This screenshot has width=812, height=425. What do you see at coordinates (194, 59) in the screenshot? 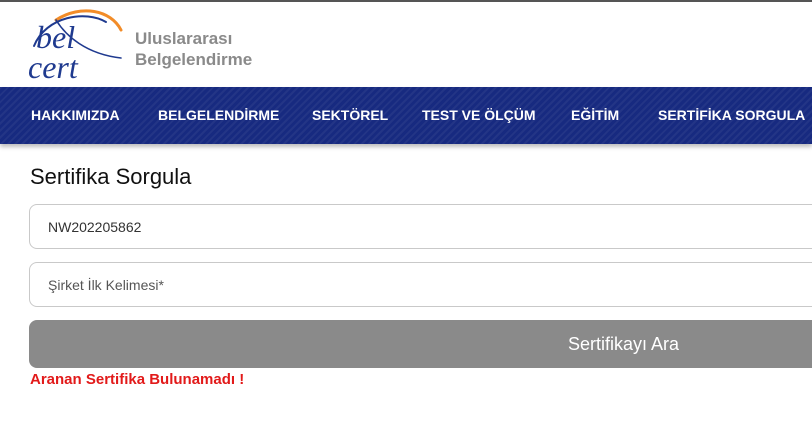
I see `brand-line-2: Belgelendirme` at bounding box center [194, 59].